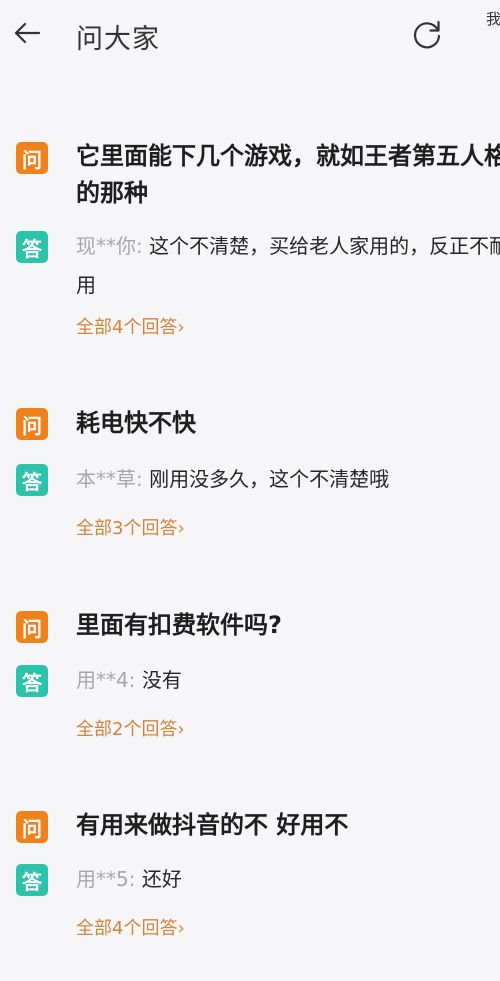 The height and width of the screenshot is (981, 500). What do you see at coordinates (106, 879) in the screenshot?
I see `answer-user: 用**5:` at bounding box center [106, 879].